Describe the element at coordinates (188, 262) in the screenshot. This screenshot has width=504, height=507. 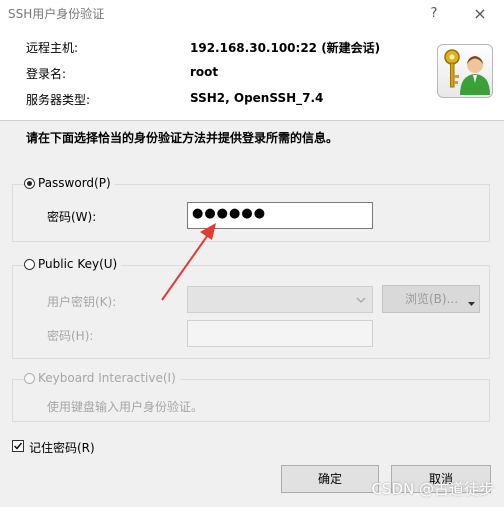
I see `annotation-arrow-icon` at that location.